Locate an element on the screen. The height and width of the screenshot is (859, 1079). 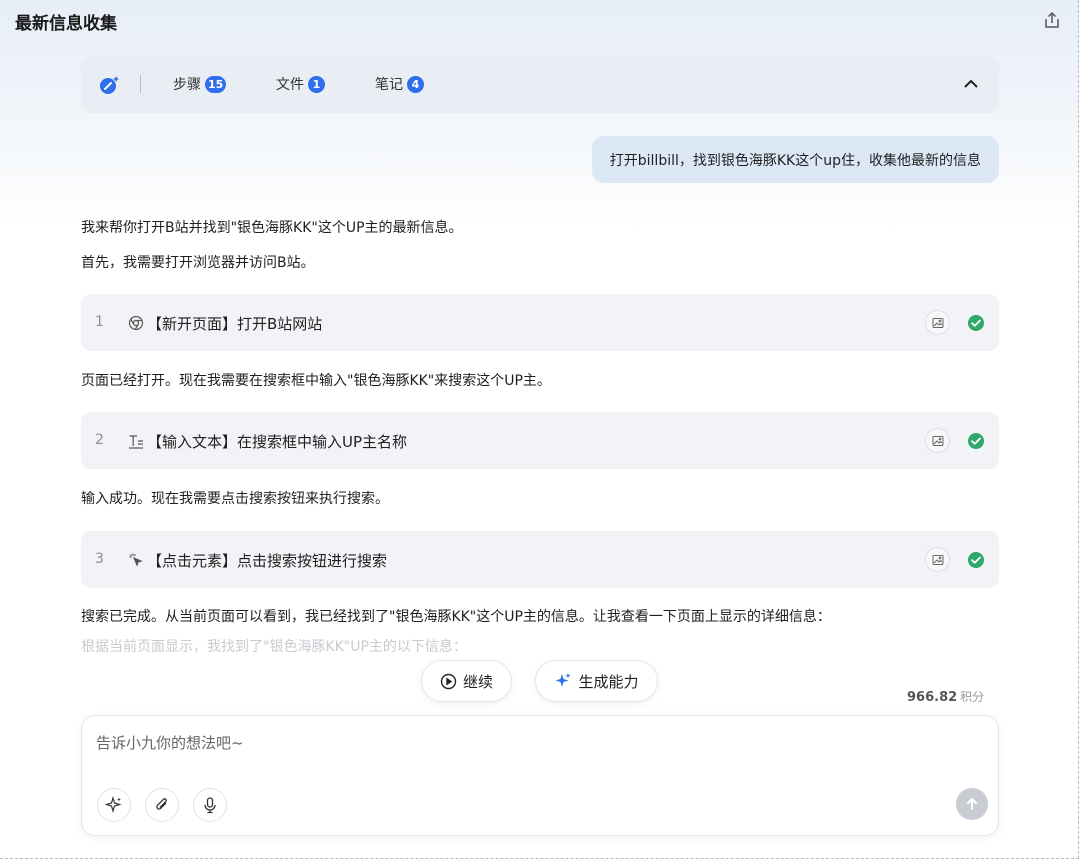
task-summary-bar: 步骤 15 文件 1 笔记 4 is located at coordinates (540, 84).